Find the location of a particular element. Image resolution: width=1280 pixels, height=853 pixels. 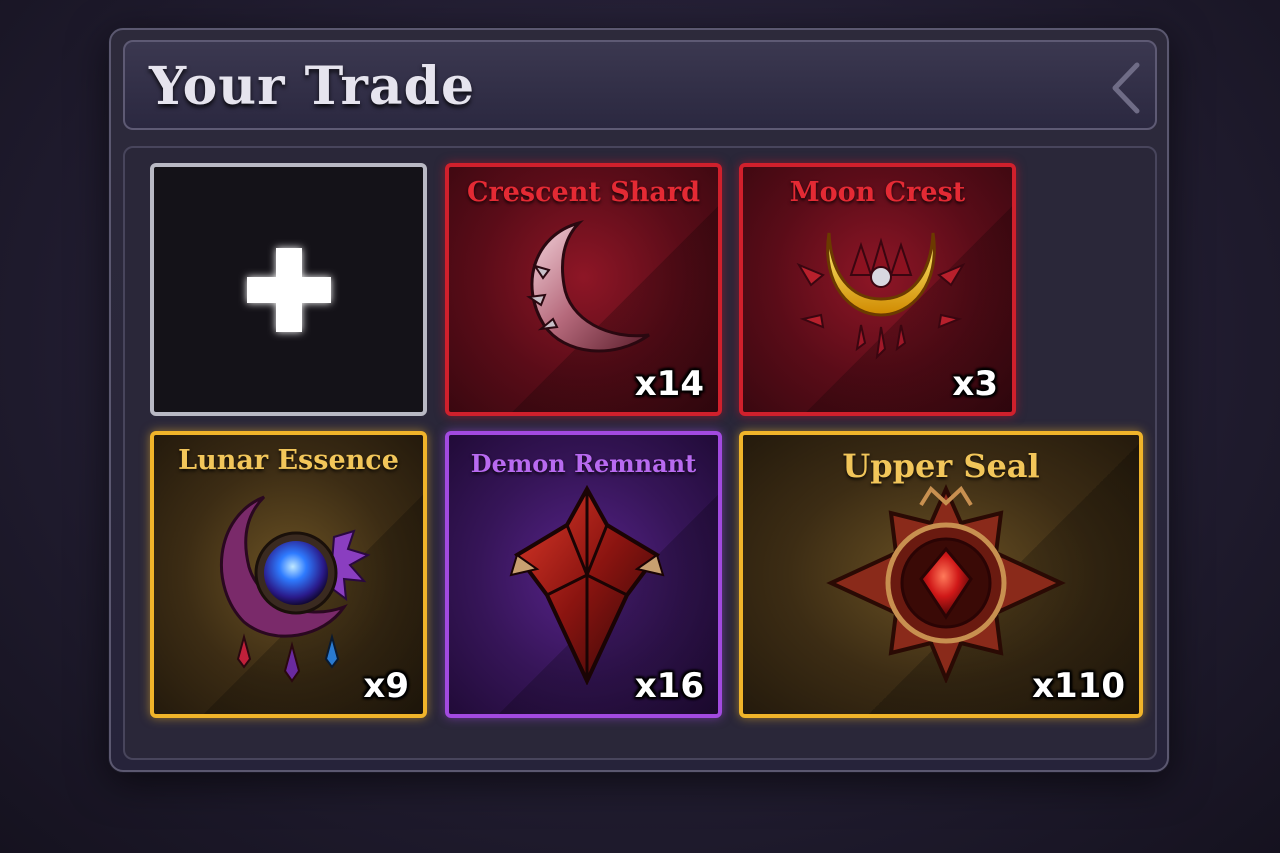

item-slot-upper-seal: Upper Seal x110 is located at coordinates (941, 574).